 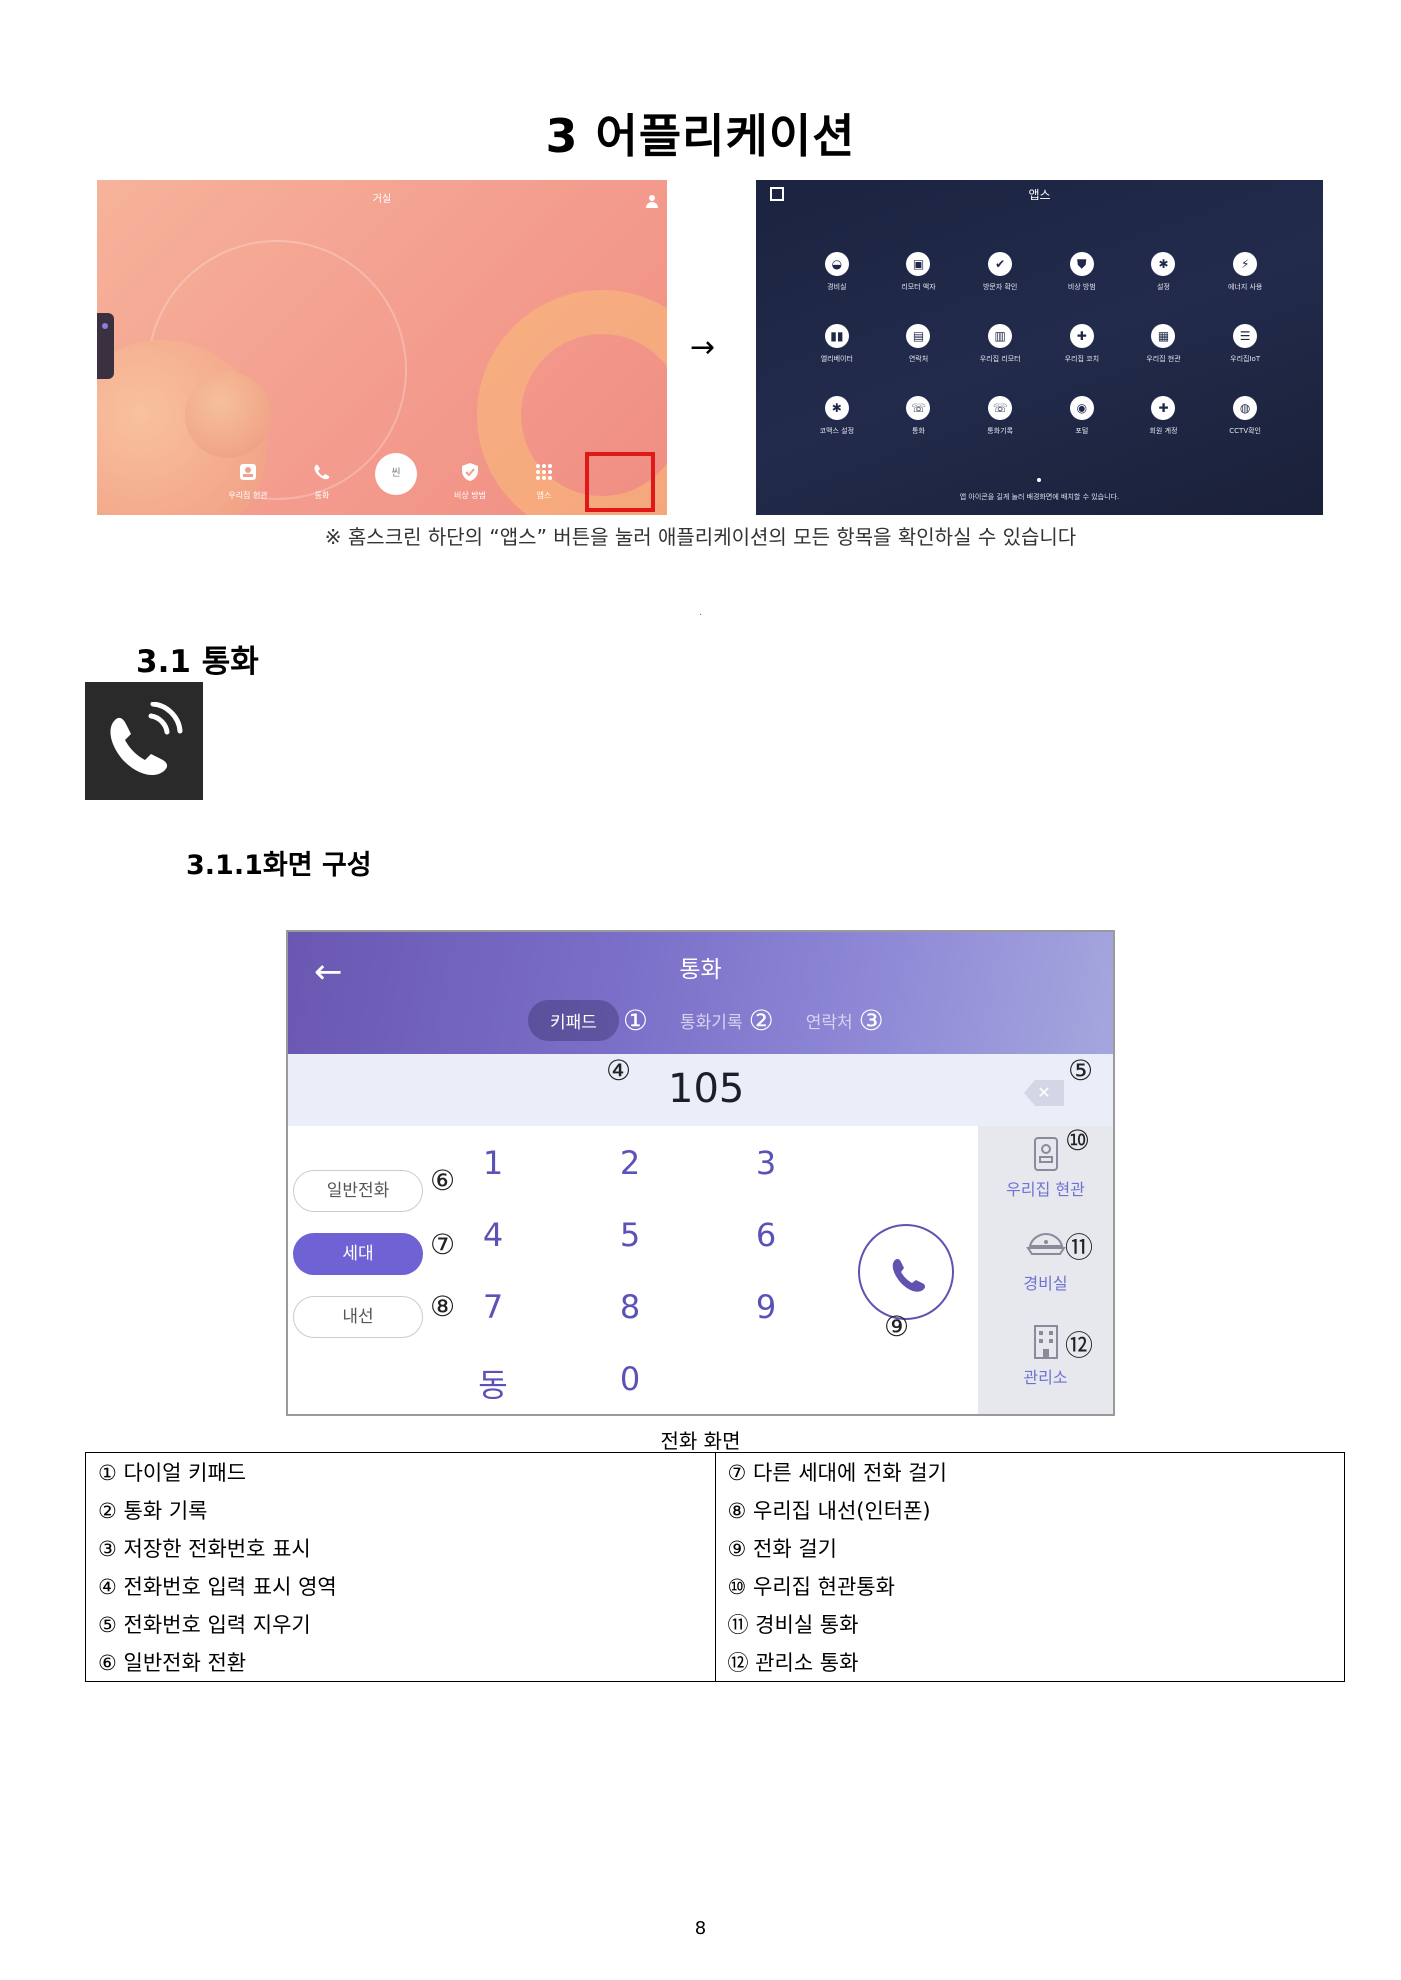 I want to click on subsection-heading: 3.1.1화면 구성, so click(x=279, y=865).